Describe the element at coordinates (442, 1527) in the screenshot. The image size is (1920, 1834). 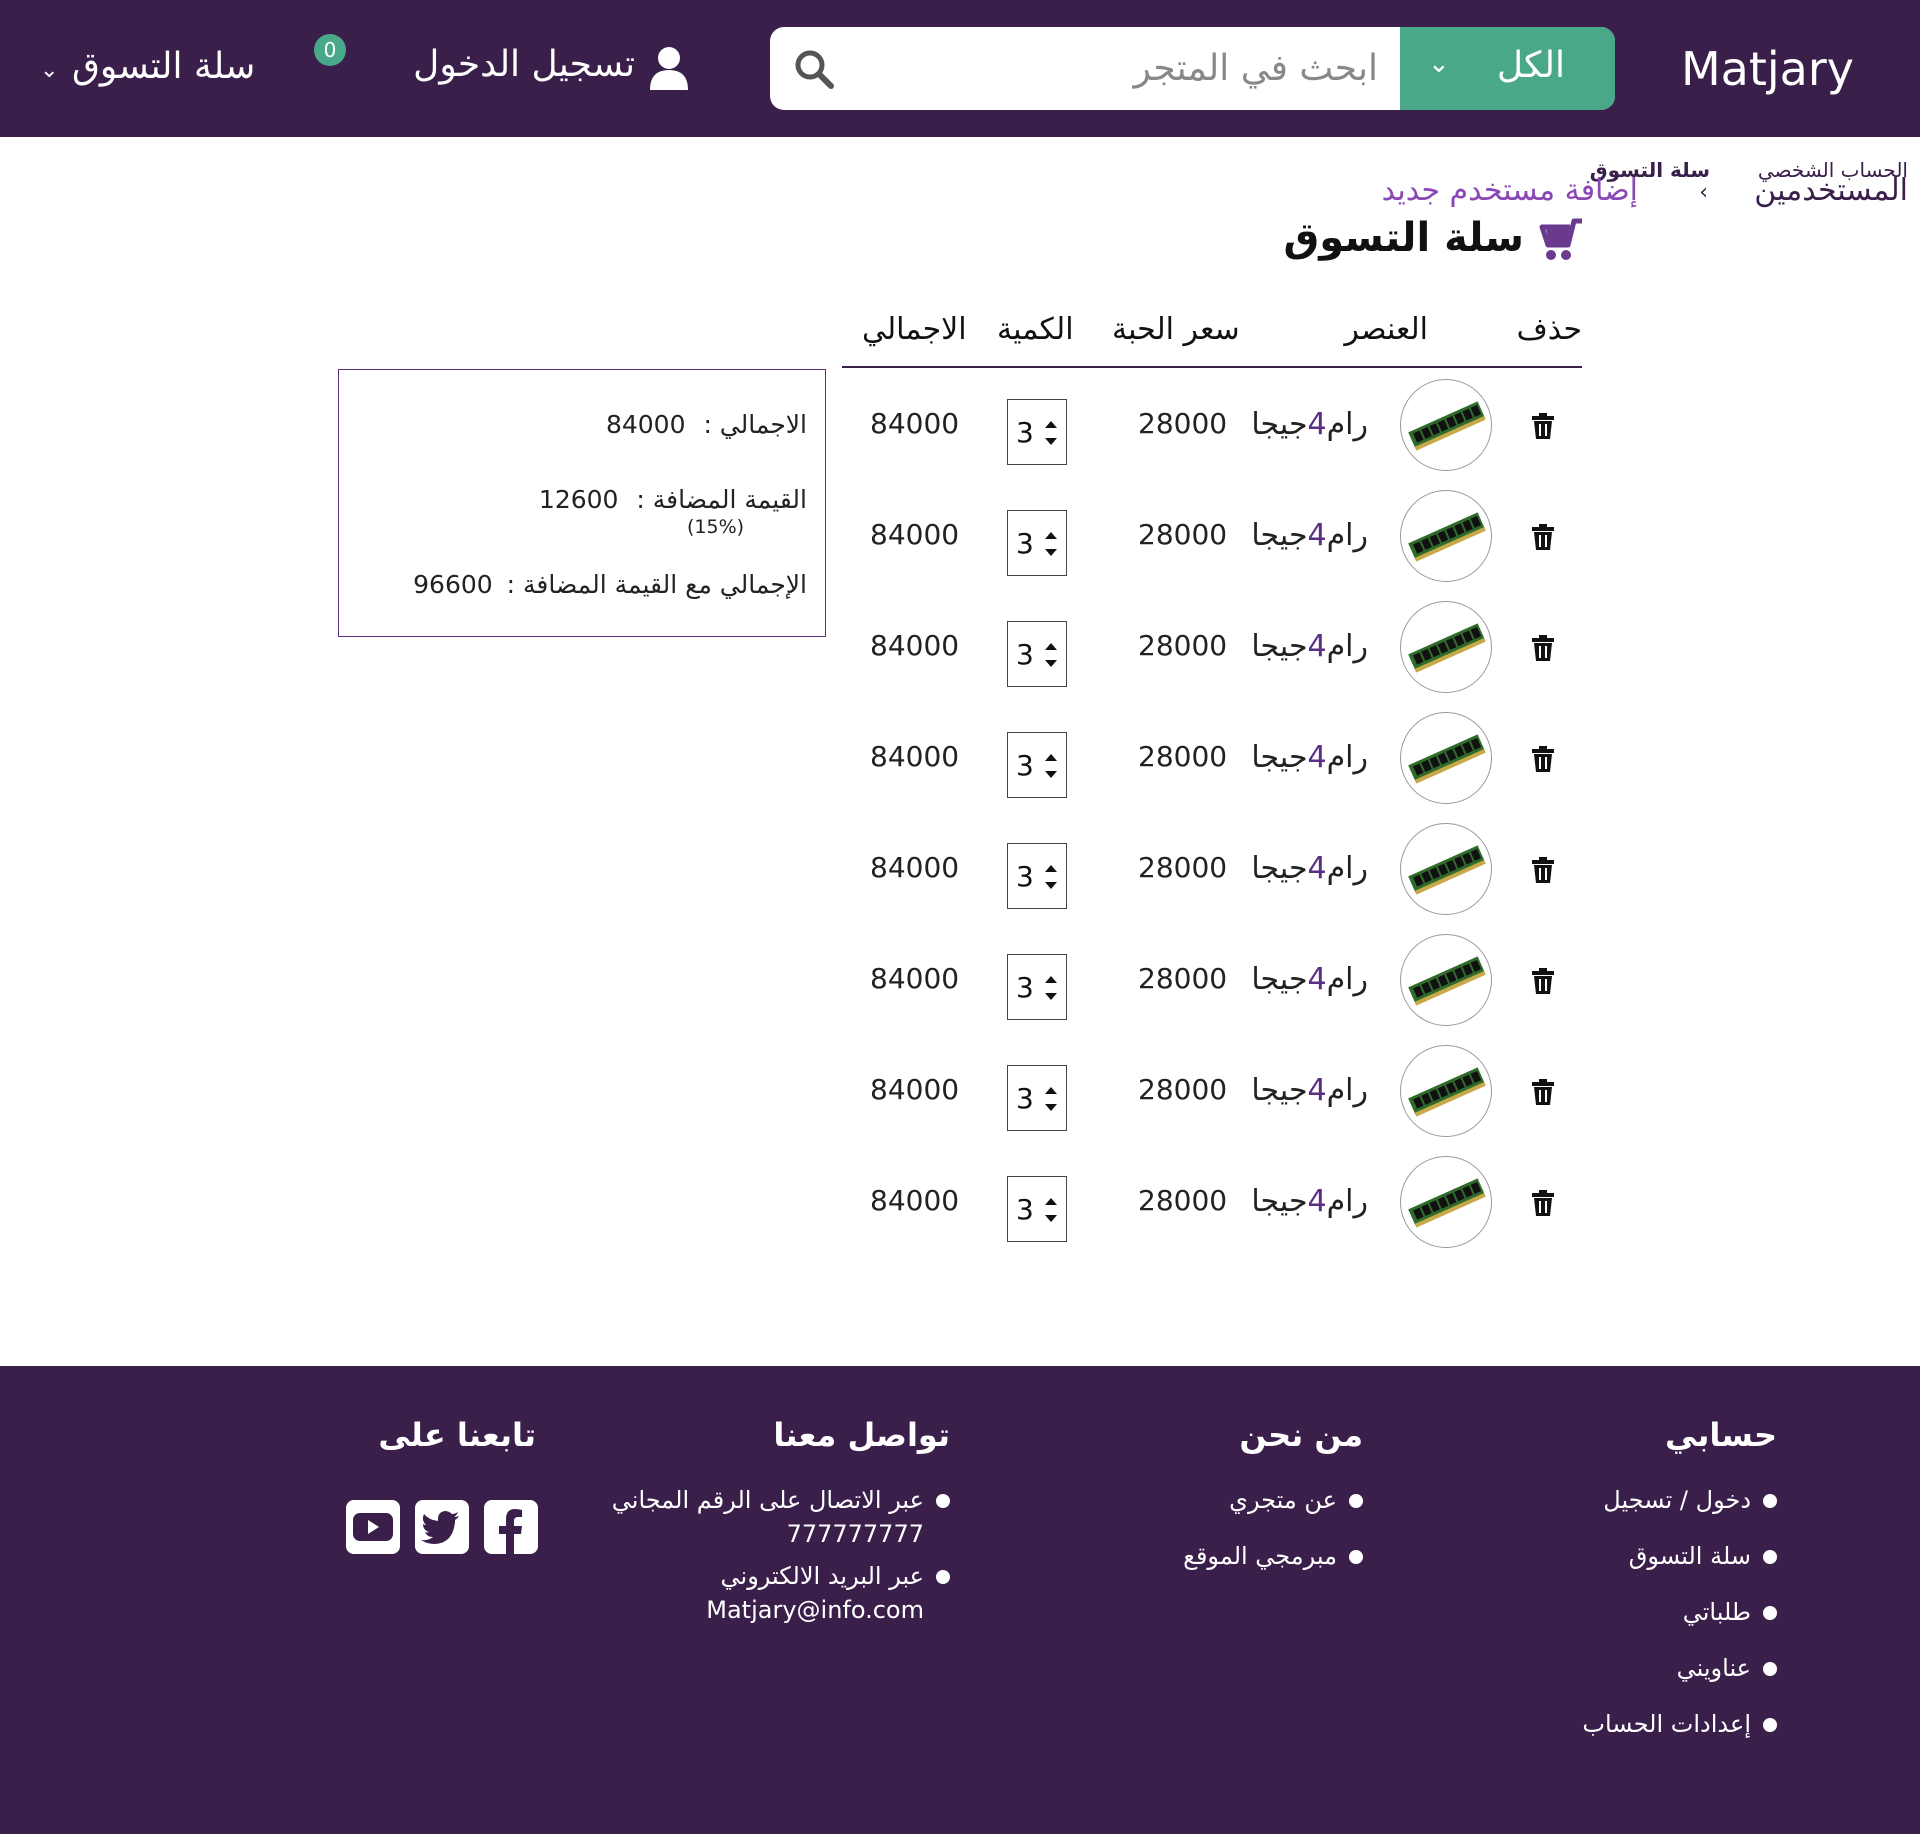
I see `twitter-icon` at that location.